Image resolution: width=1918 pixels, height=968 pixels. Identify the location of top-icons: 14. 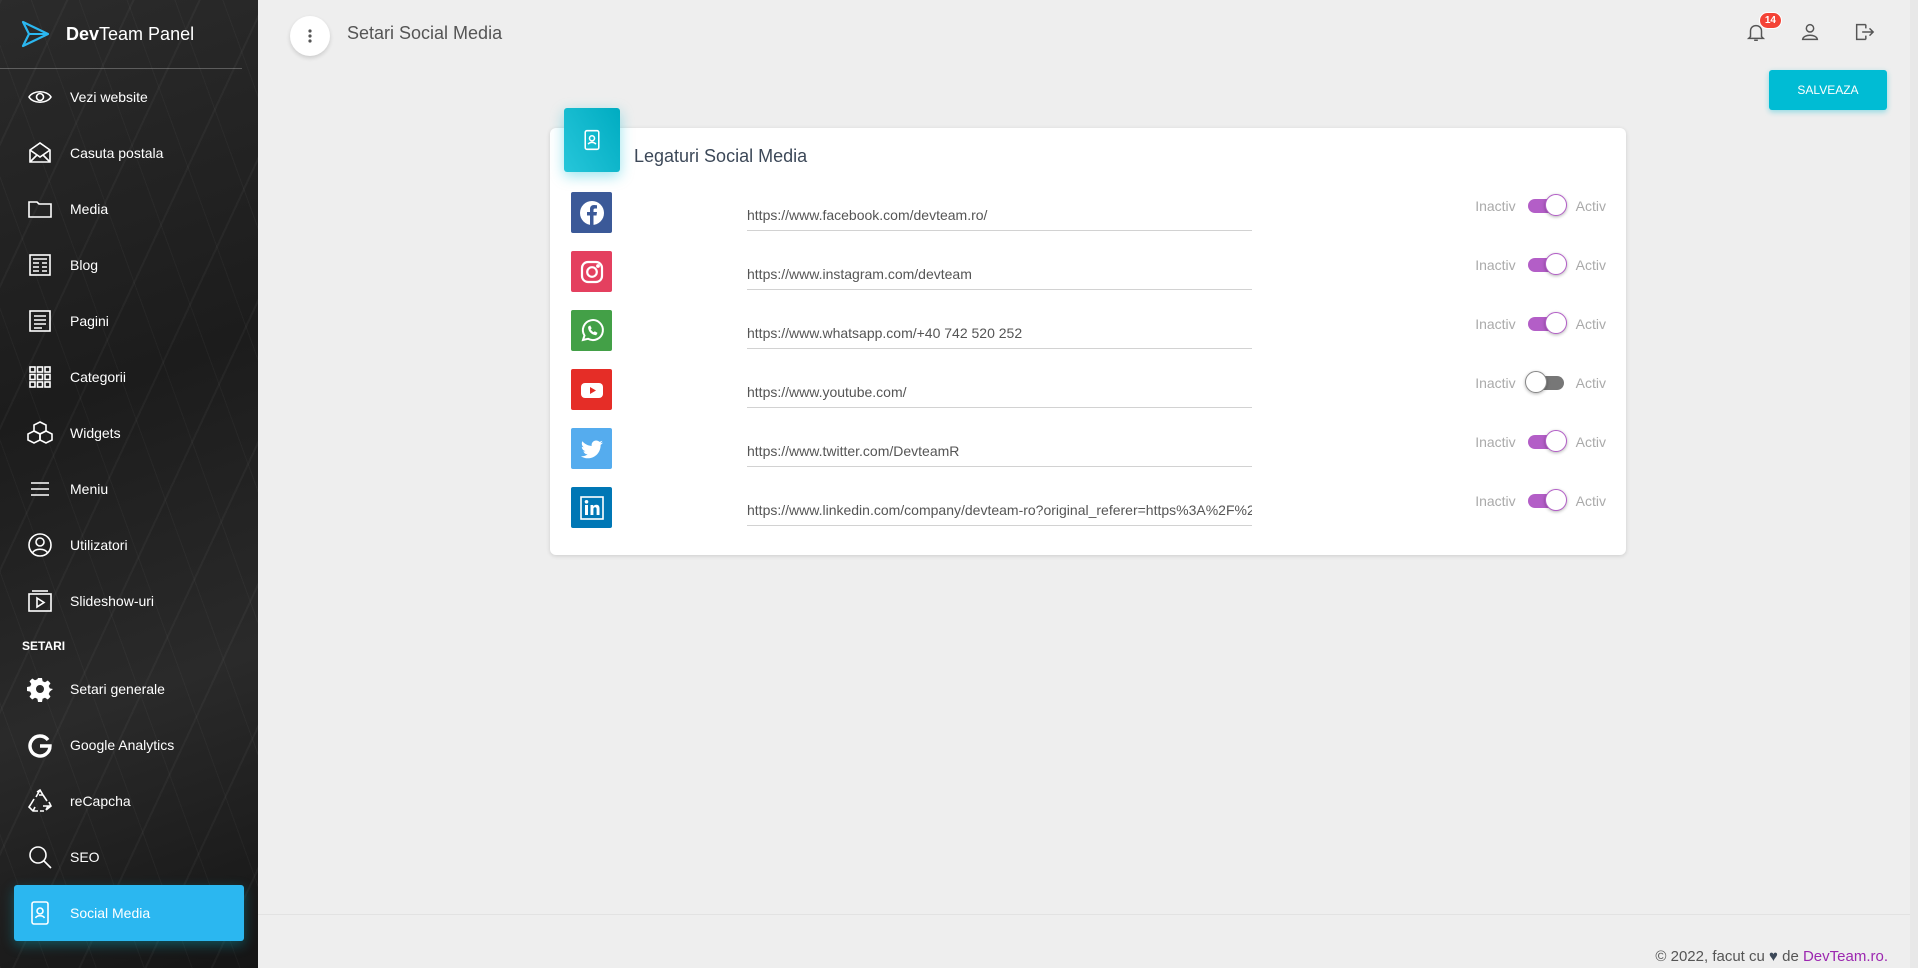
(1810, 29).